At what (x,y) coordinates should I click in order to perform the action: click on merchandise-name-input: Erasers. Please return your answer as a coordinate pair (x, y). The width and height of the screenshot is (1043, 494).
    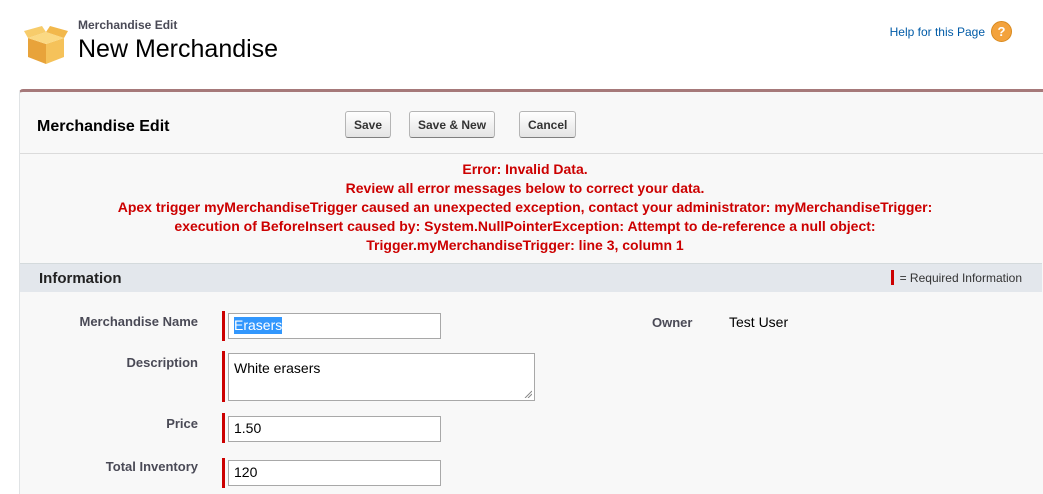
    Looking at the image, I should click on (334, 326).